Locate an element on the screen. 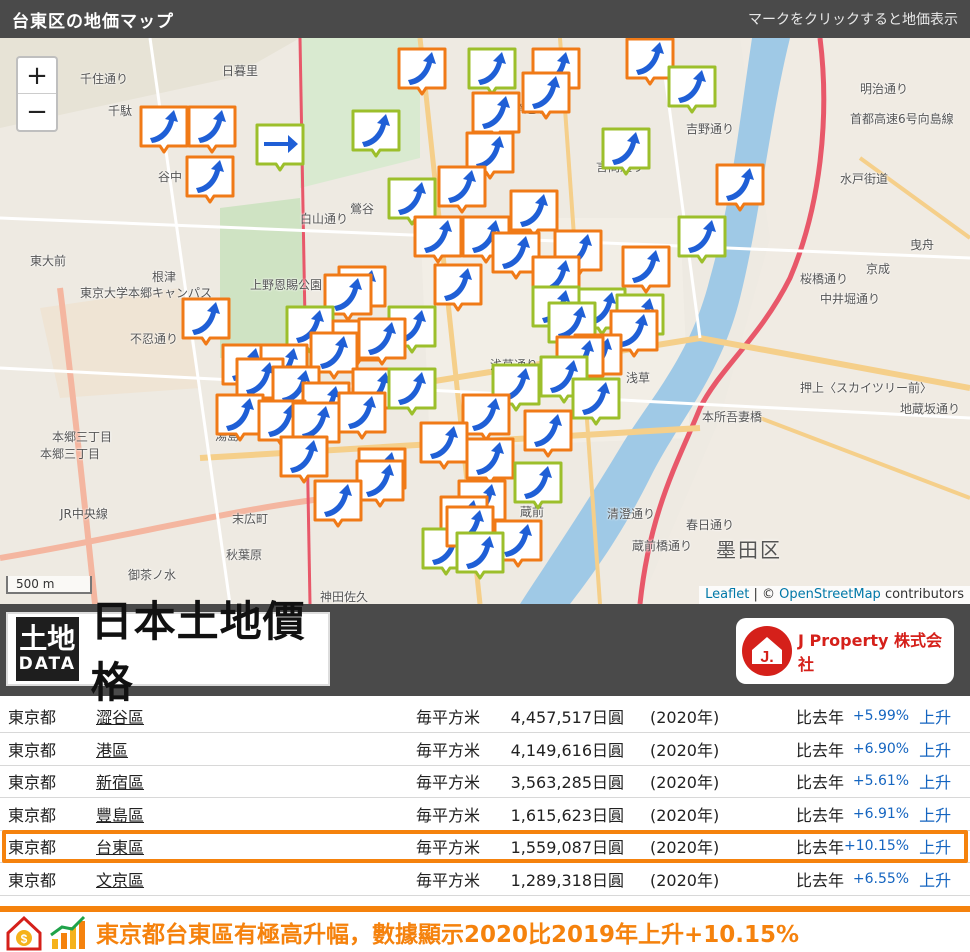 Image resolution: width=970 pixels, height=952 pixels. map-place-label: 白山通り is located at coordinates (324, 219).